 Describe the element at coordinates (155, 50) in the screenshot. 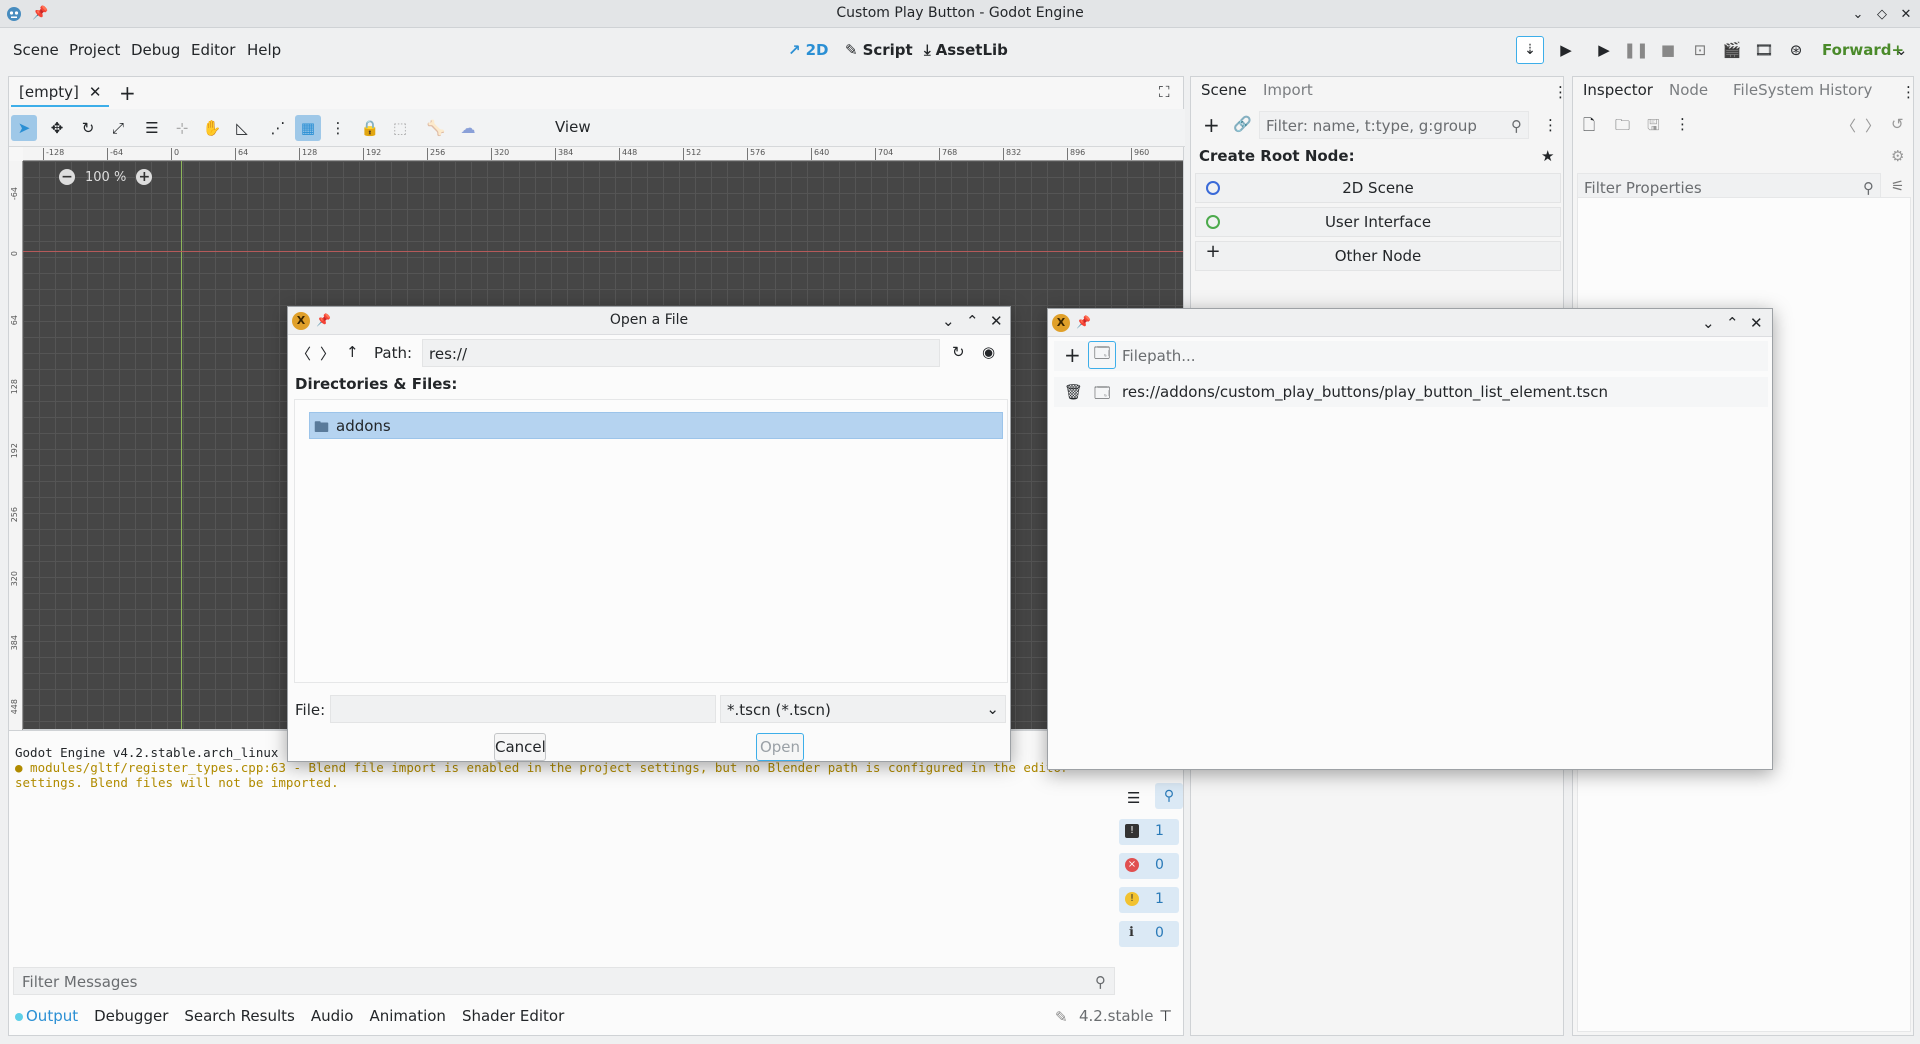

I see `menu-debug: Debug` at that location.